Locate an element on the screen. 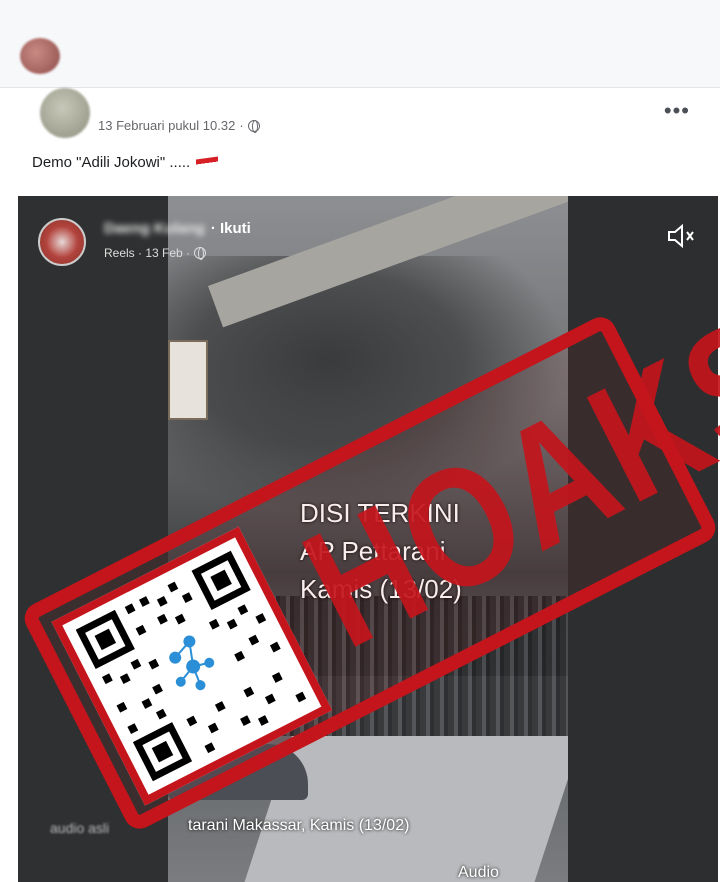 This screenshot has width=720, height=882. blurred-avatar is located at coordinates (40, 56).